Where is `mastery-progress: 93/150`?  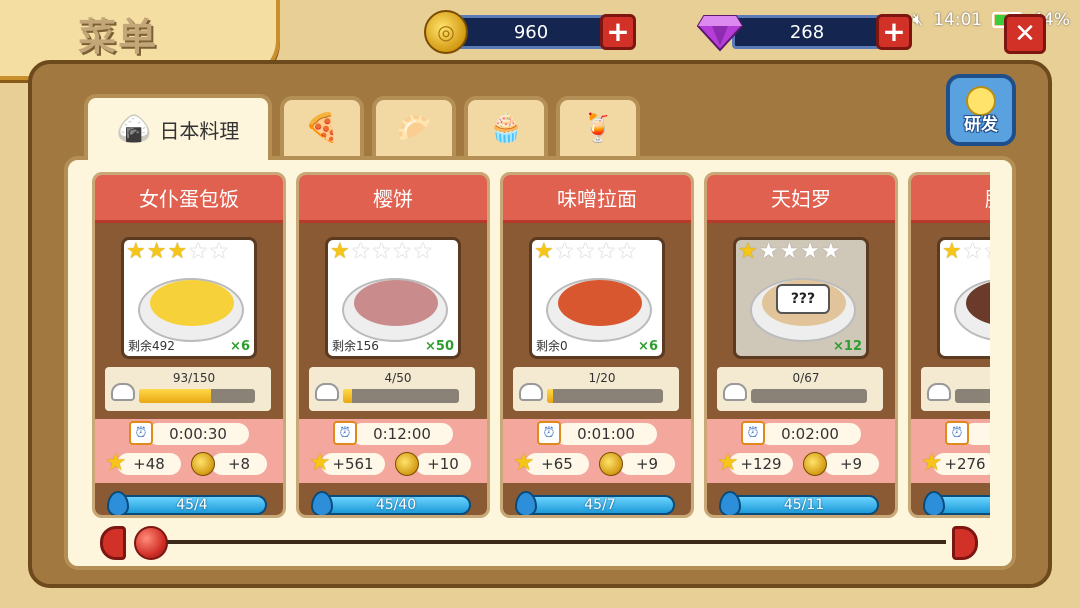
mastery-progress: 93/150 is located at coordinates (188, 389).